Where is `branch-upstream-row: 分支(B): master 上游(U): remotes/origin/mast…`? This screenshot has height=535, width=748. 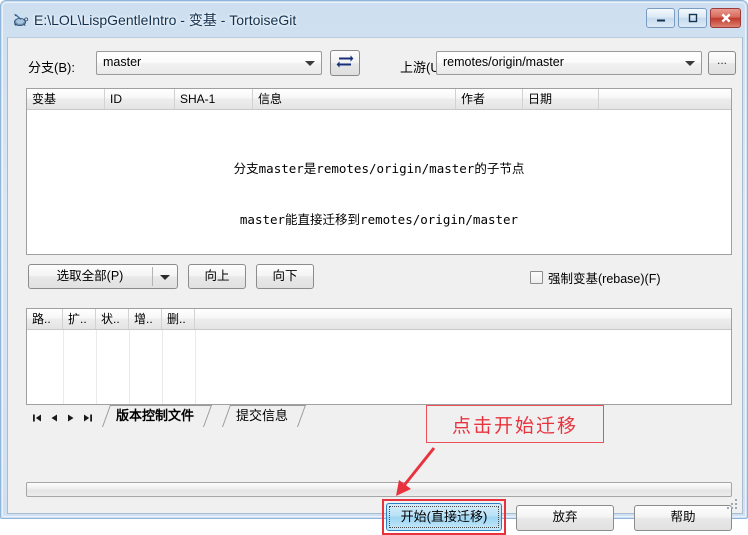
branch-upstream-row: 分支(B): master 上游(U): remotes/origin/mast… is located at coordinates (375, 65).